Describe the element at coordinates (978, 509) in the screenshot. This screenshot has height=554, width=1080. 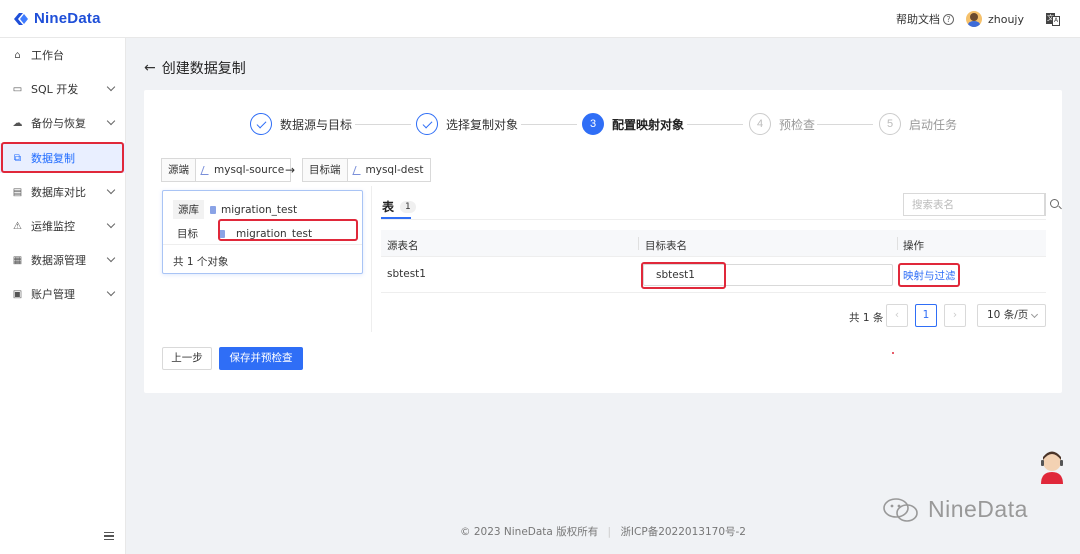
I see `watermark-text: NineData` at that location.